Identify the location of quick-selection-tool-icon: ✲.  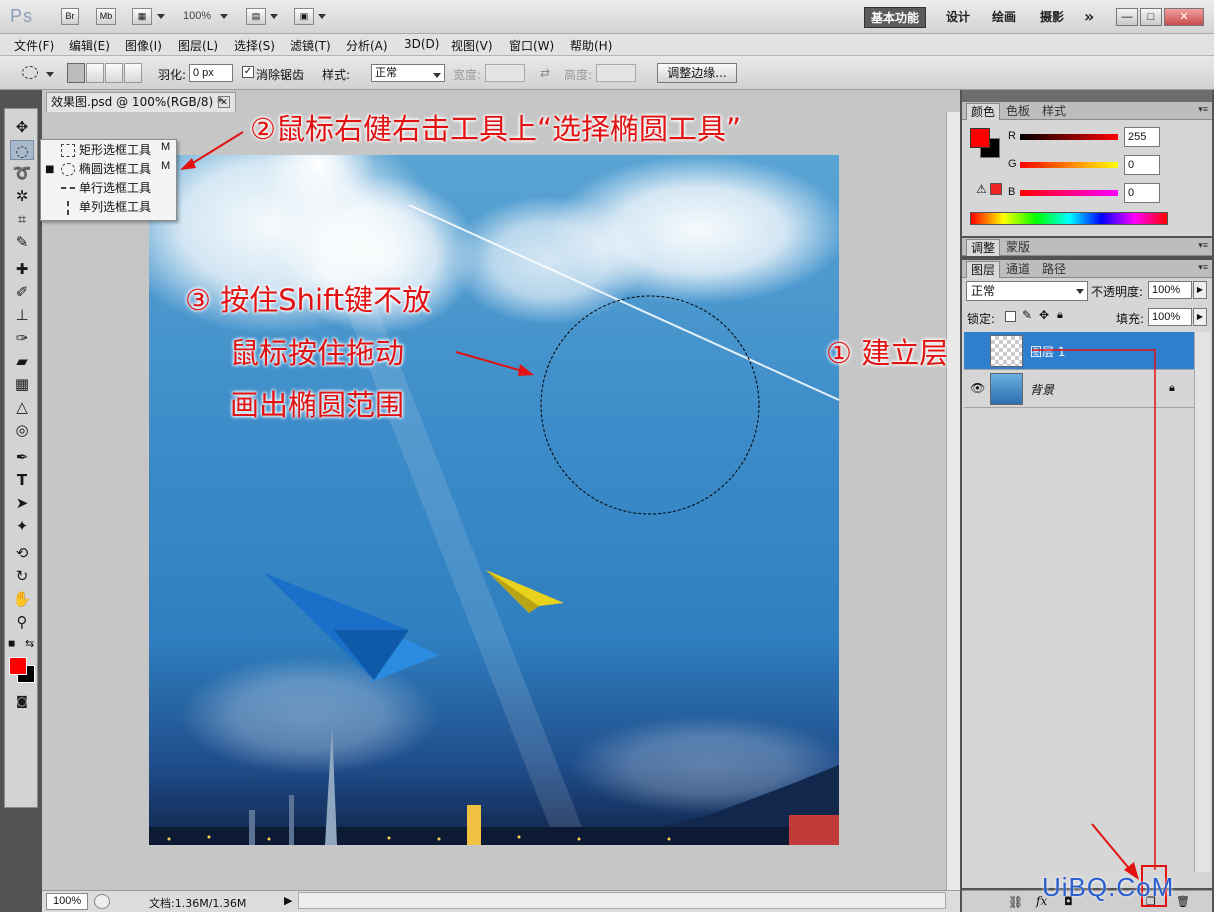
(22, 196).